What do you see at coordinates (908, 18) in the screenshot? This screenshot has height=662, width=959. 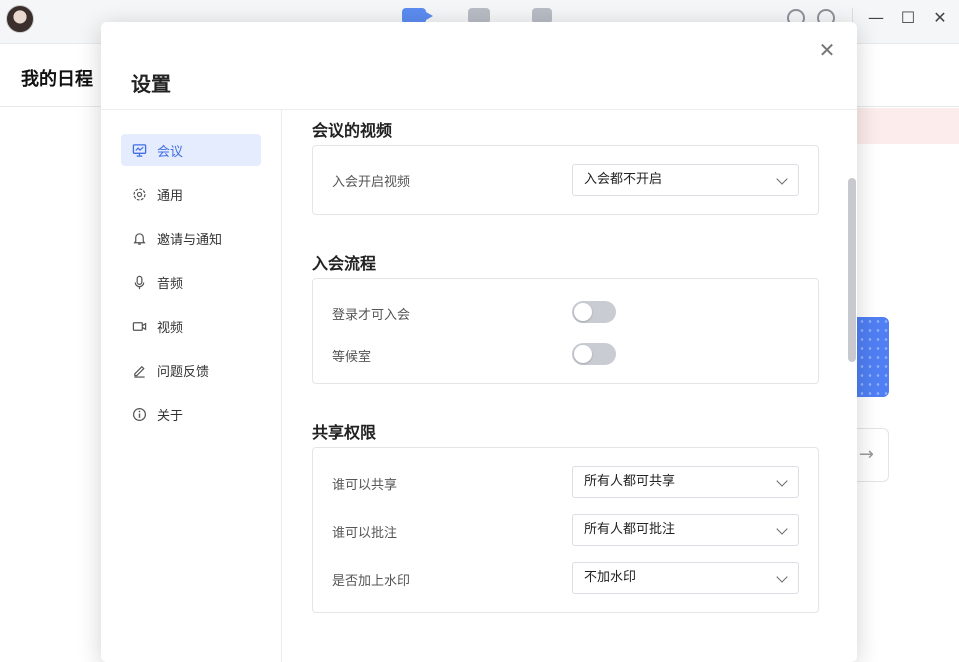 I see `maximize-button: ☐` at bounding box center [908, 18].